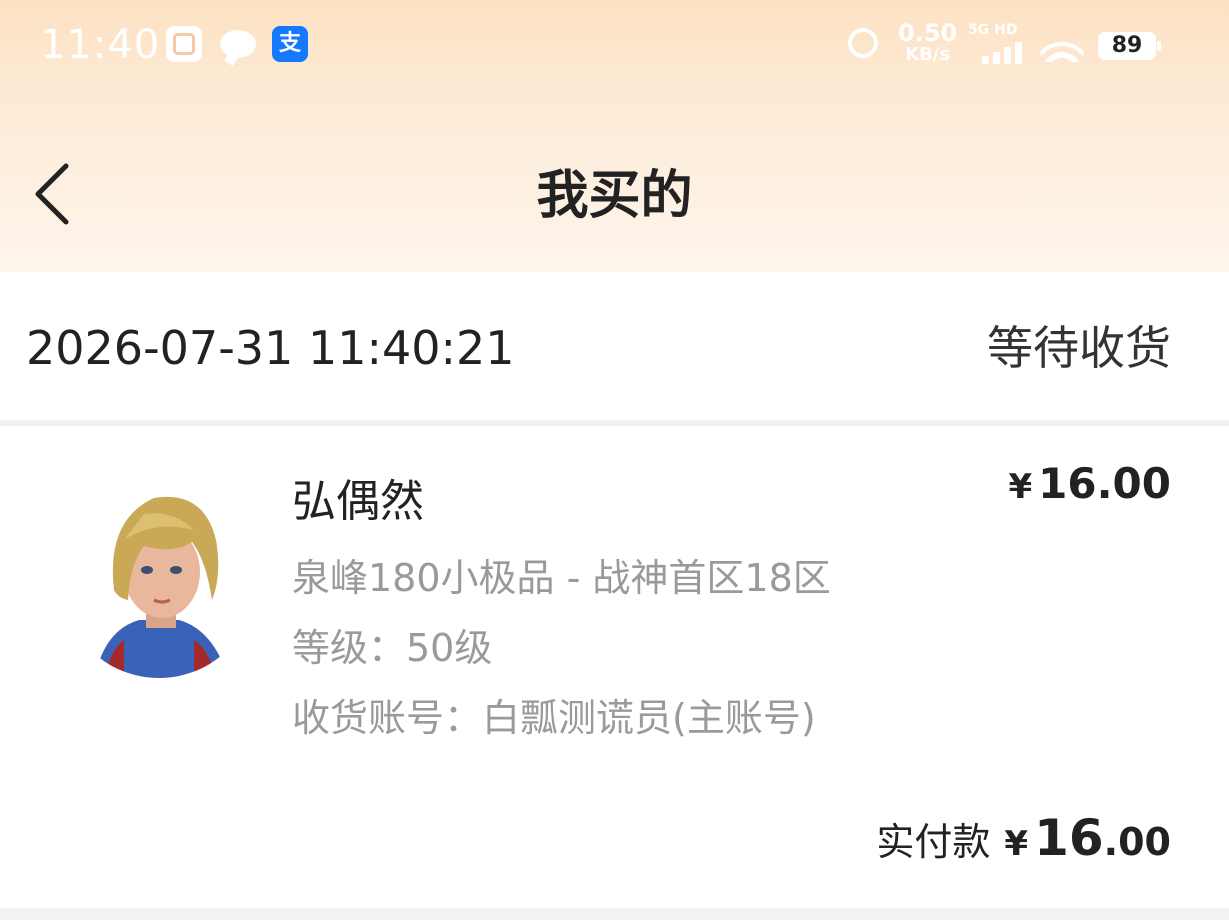  What do you see at coordinates (614, 423) in the screenshot?
I see `divider` at bounding box center [614, 423].